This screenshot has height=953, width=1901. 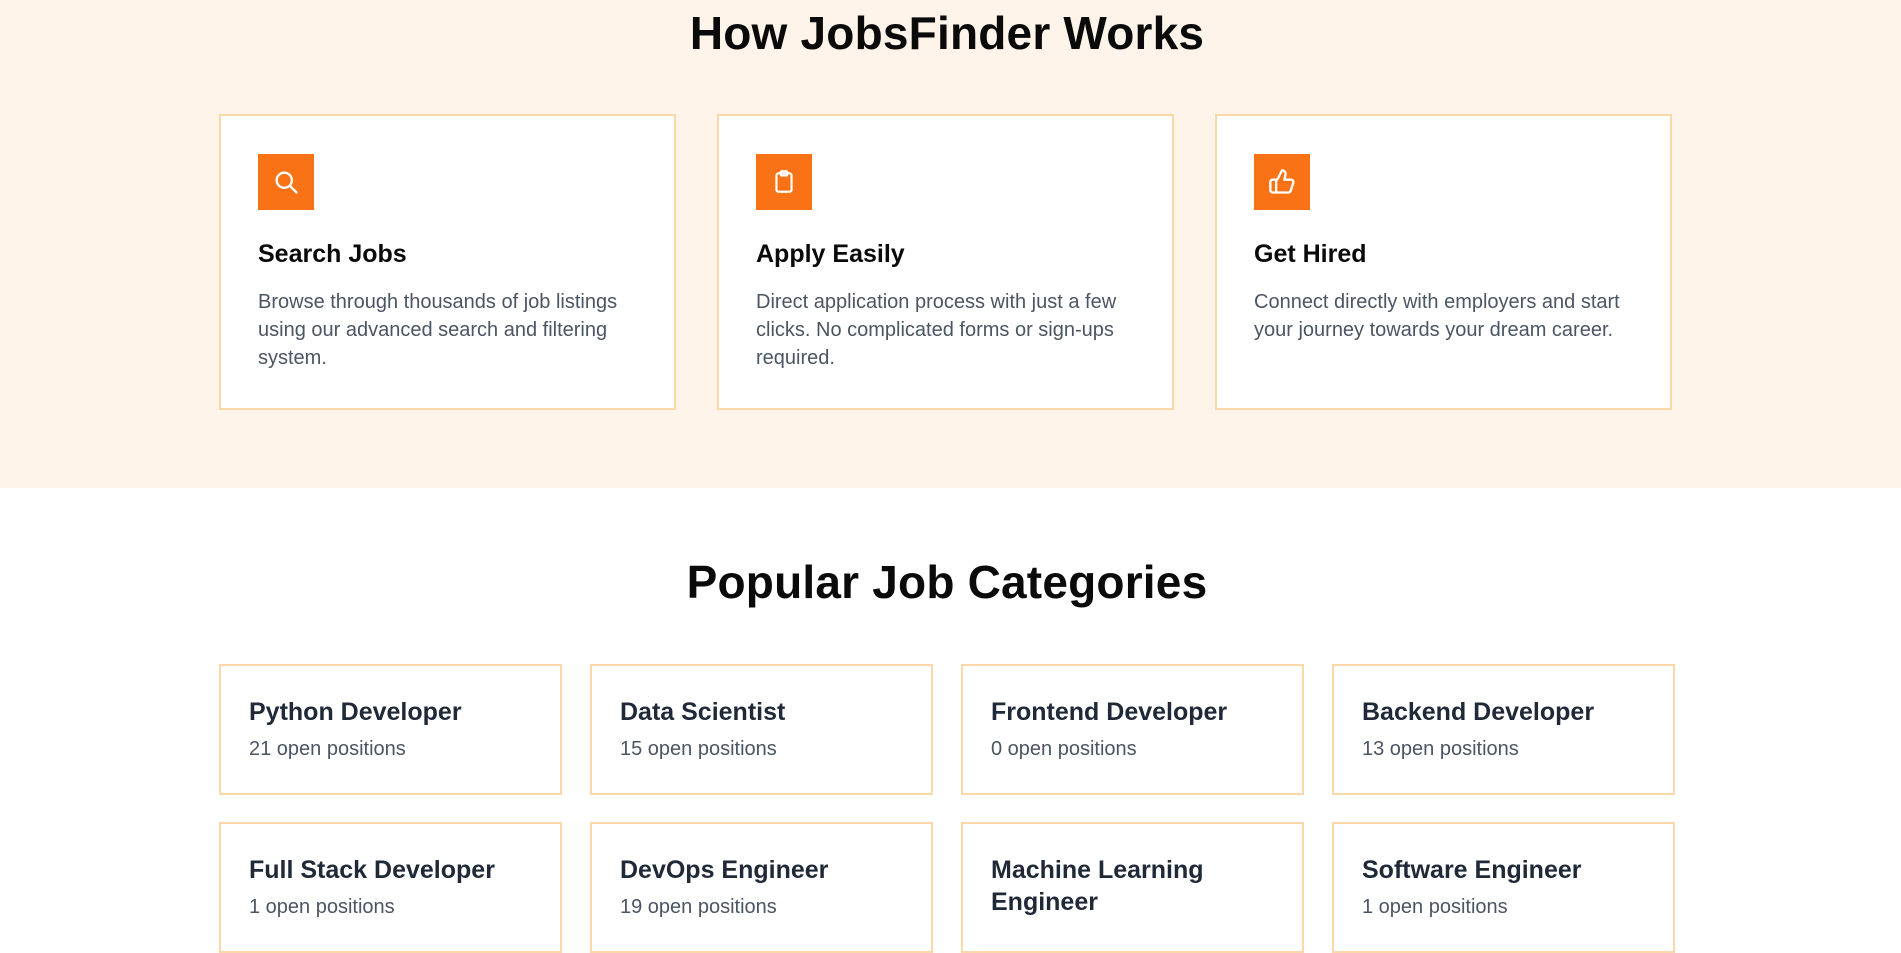 I want to click on category-card-machine-learning-engineer: Machine Learning Engineer, so click(x=1132, y=887).